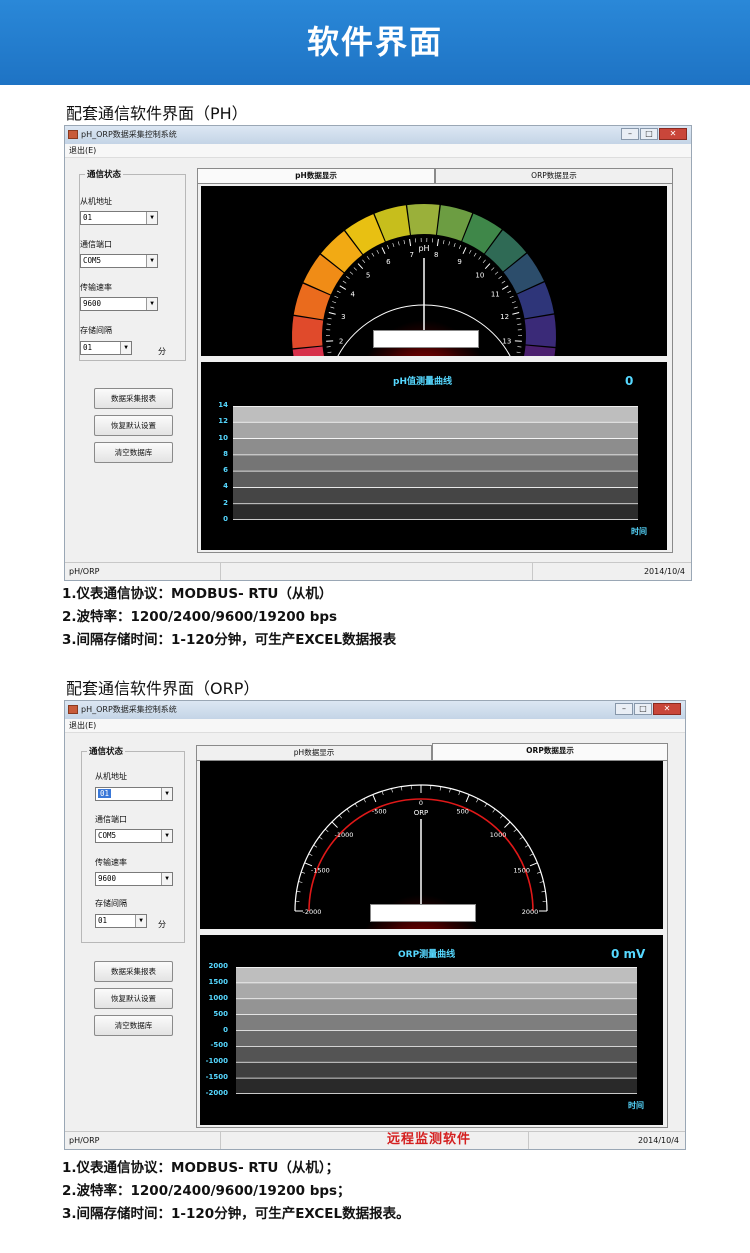  What do you see at coordinates (88, 217) in the screenshot?
I see `slave-address-value: 01` at bounding box center [88, 217].